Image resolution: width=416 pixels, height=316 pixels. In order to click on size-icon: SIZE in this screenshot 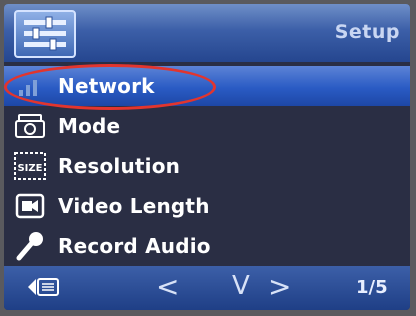, I will do `click(30, 166)`.